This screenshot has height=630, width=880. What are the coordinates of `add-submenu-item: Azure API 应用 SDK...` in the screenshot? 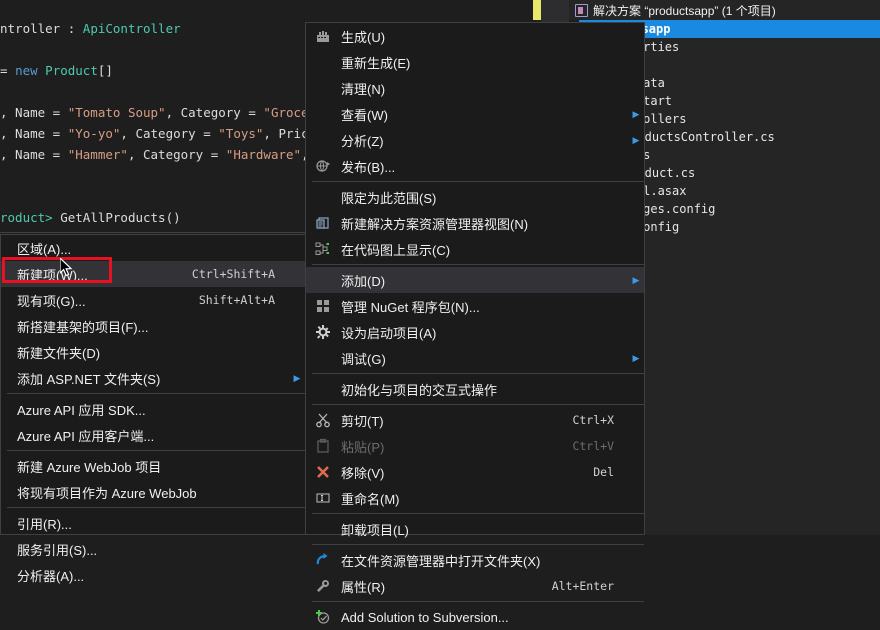 It's located at (153, 409).